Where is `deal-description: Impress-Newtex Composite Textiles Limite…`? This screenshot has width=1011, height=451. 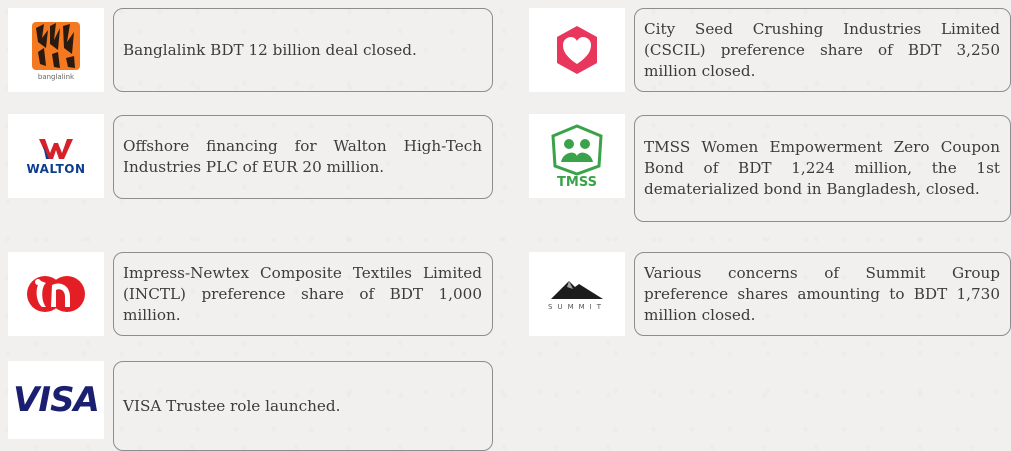
deal-description: Impress-Newtex Composite Textiles Limite… is located at coordinates (302, 293).